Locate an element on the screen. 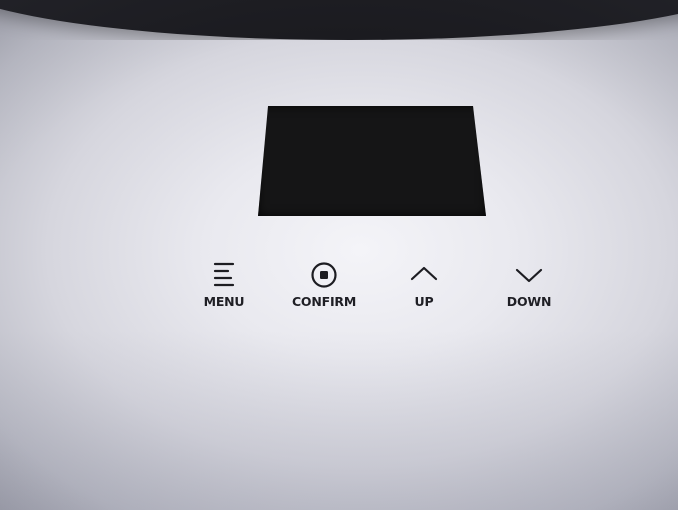 This screenshot has width=678, height=510. up-button: UP is located at coordinates (424, 283).